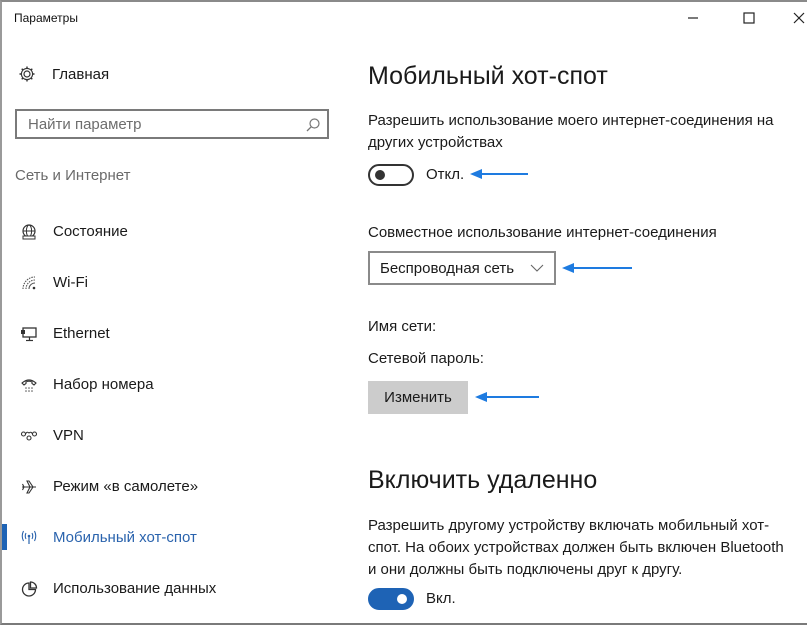  I want to click on sidebar-item-ethernet: Ethernet, so click(172, 333).